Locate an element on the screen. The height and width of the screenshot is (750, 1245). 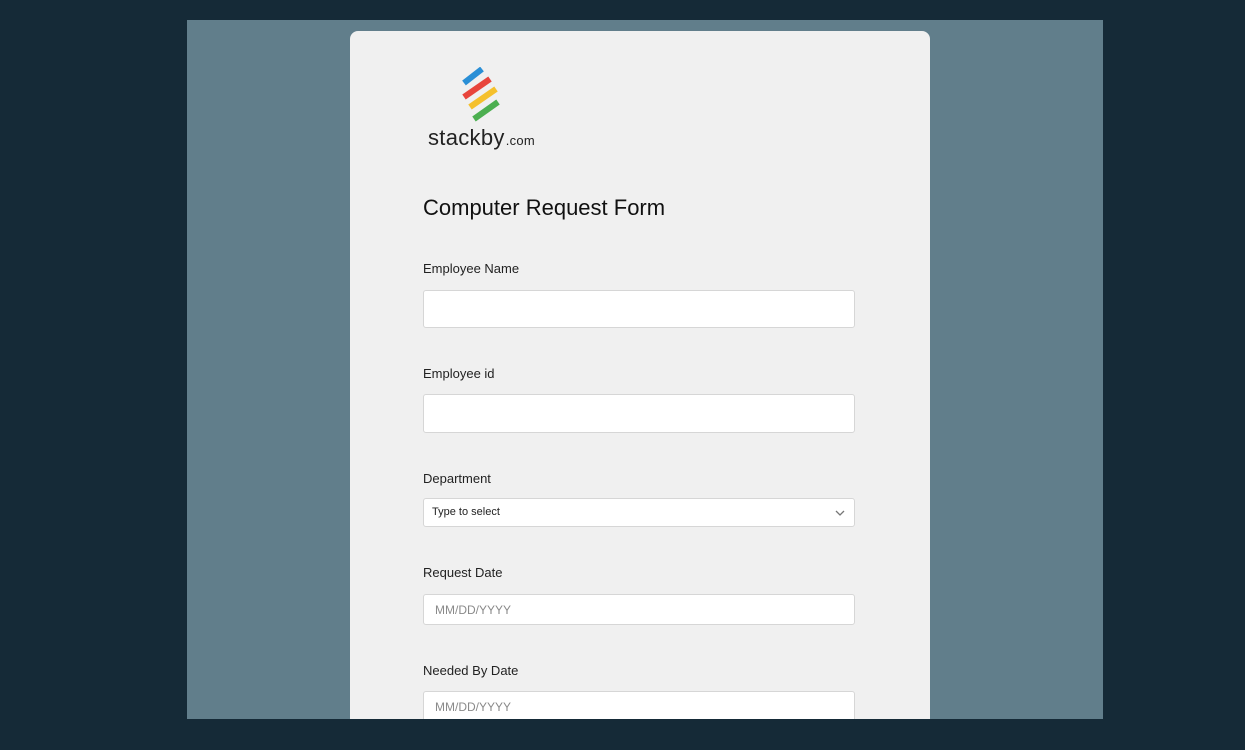
employee-name-input is located at coordinates (639, 309).